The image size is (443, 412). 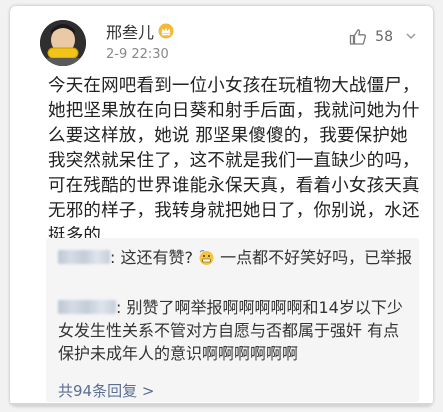 I want to click on post-time: 2-9 22:30, so click(x=137, y=54).